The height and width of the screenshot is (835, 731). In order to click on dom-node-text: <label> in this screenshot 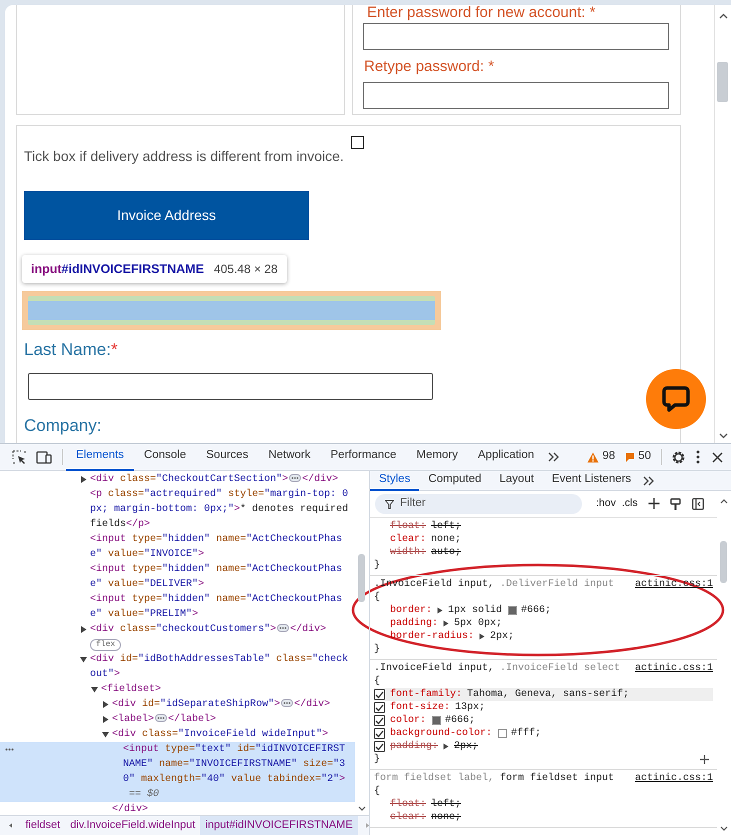, I will do `click(133, 719)`.